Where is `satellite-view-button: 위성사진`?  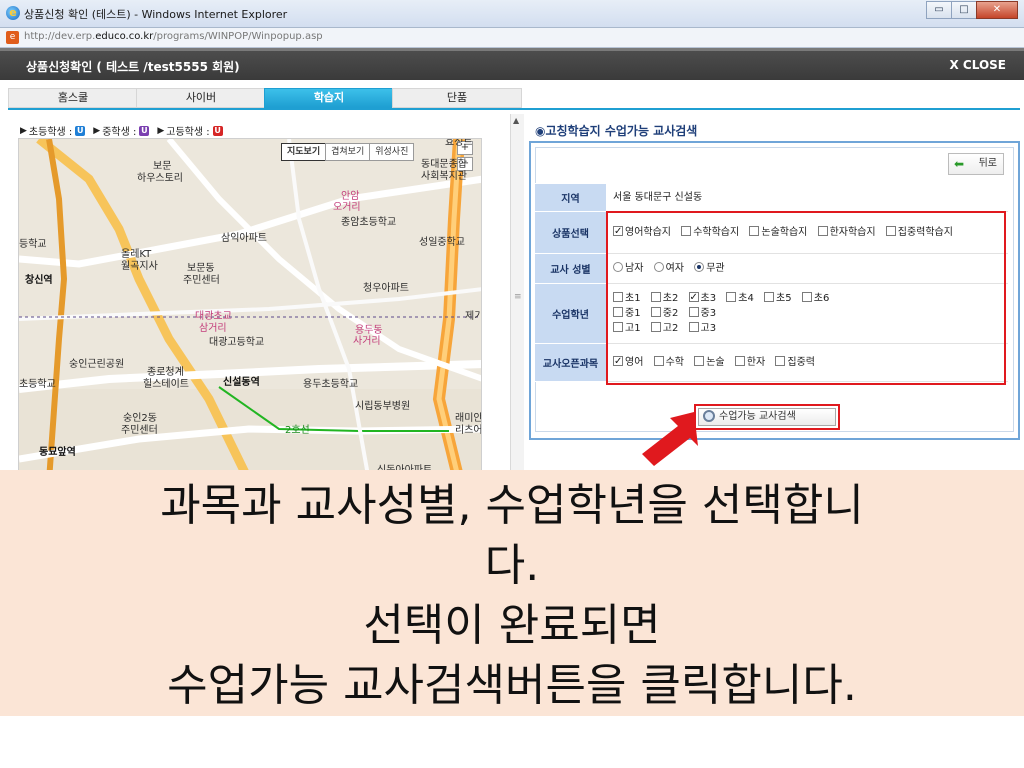
satellite-view-button: 위성사진 is located at coordinates (392, 152).